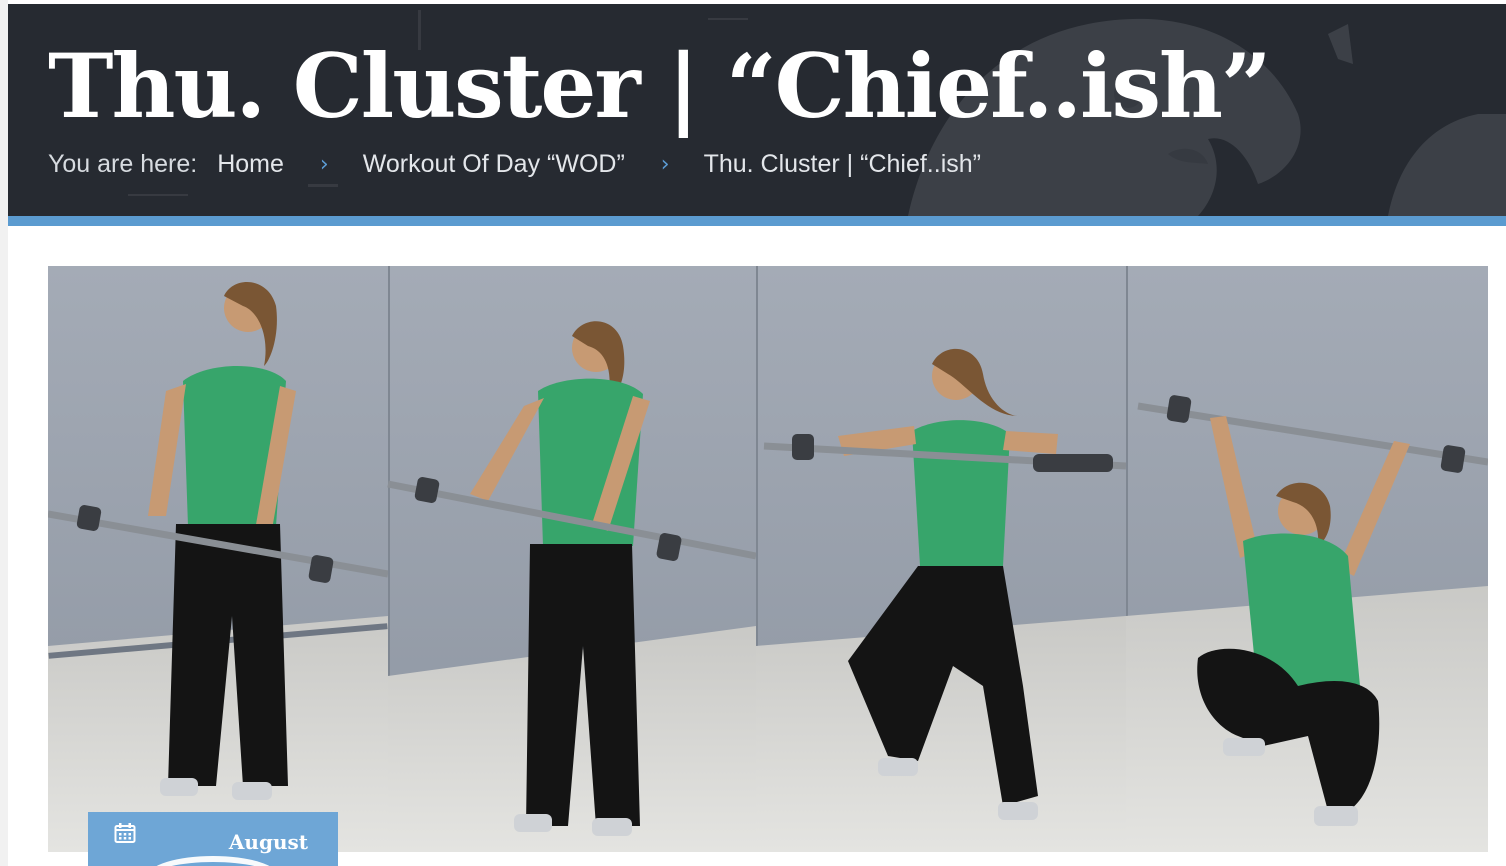  Describe the element at coordinates (125, 833) in the screenshot. I see `calendar-icon` at that location.